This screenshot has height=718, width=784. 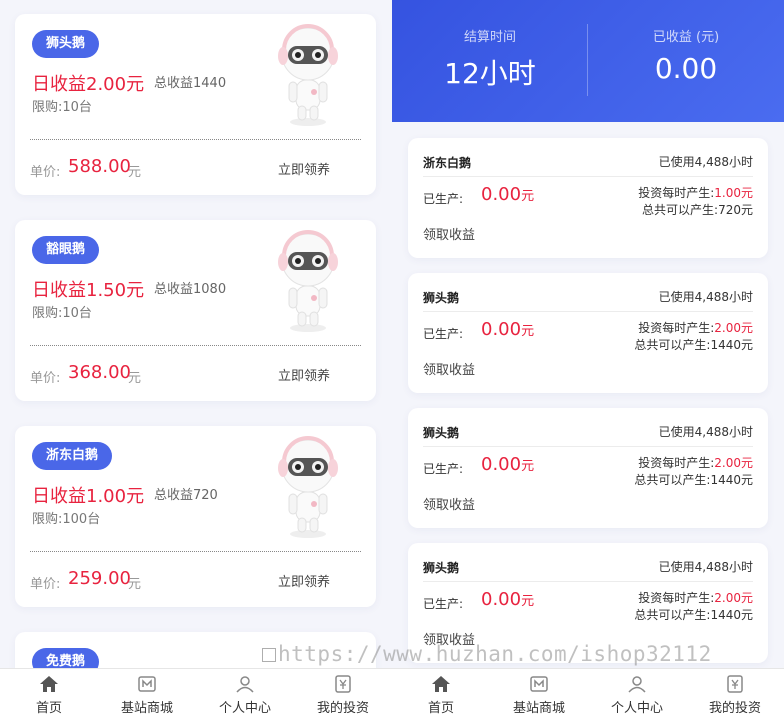 I want to click on product-name-badge: 浙东白鹅, so click(x=72, y=456).